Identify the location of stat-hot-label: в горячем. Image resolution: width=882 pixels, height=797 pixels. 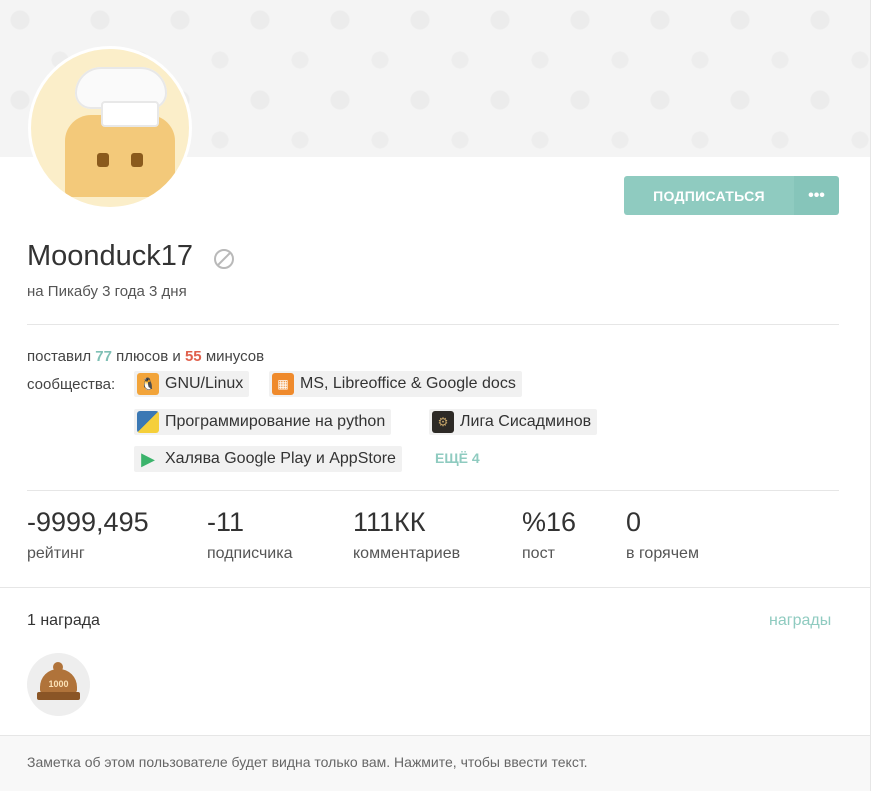
(662, 554).